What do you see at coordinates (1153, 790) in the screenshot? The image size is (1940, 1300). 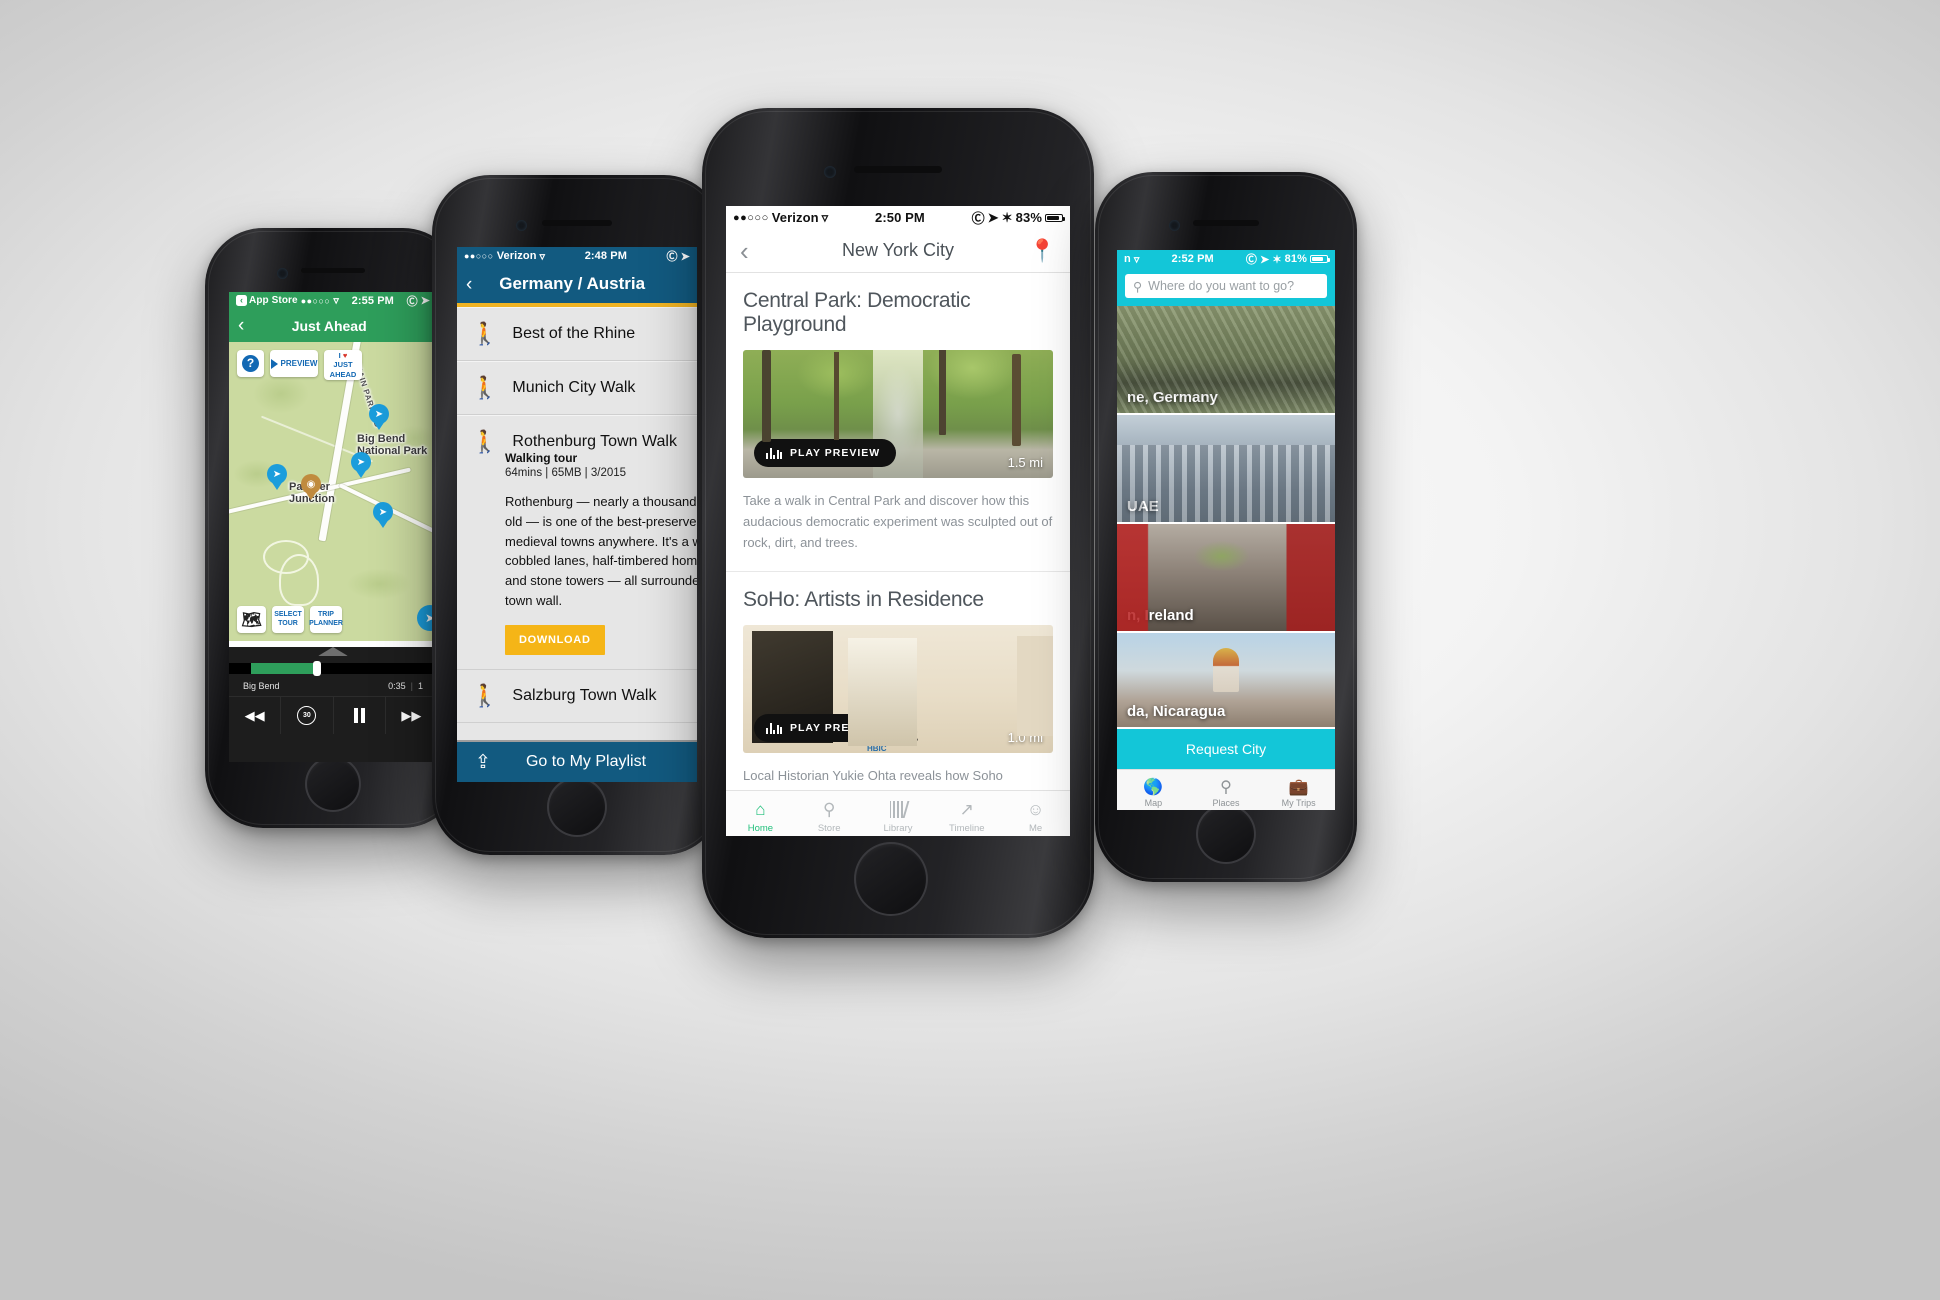 I see `tab-map: 🌎 Map` at bounding box center [1153, 790].